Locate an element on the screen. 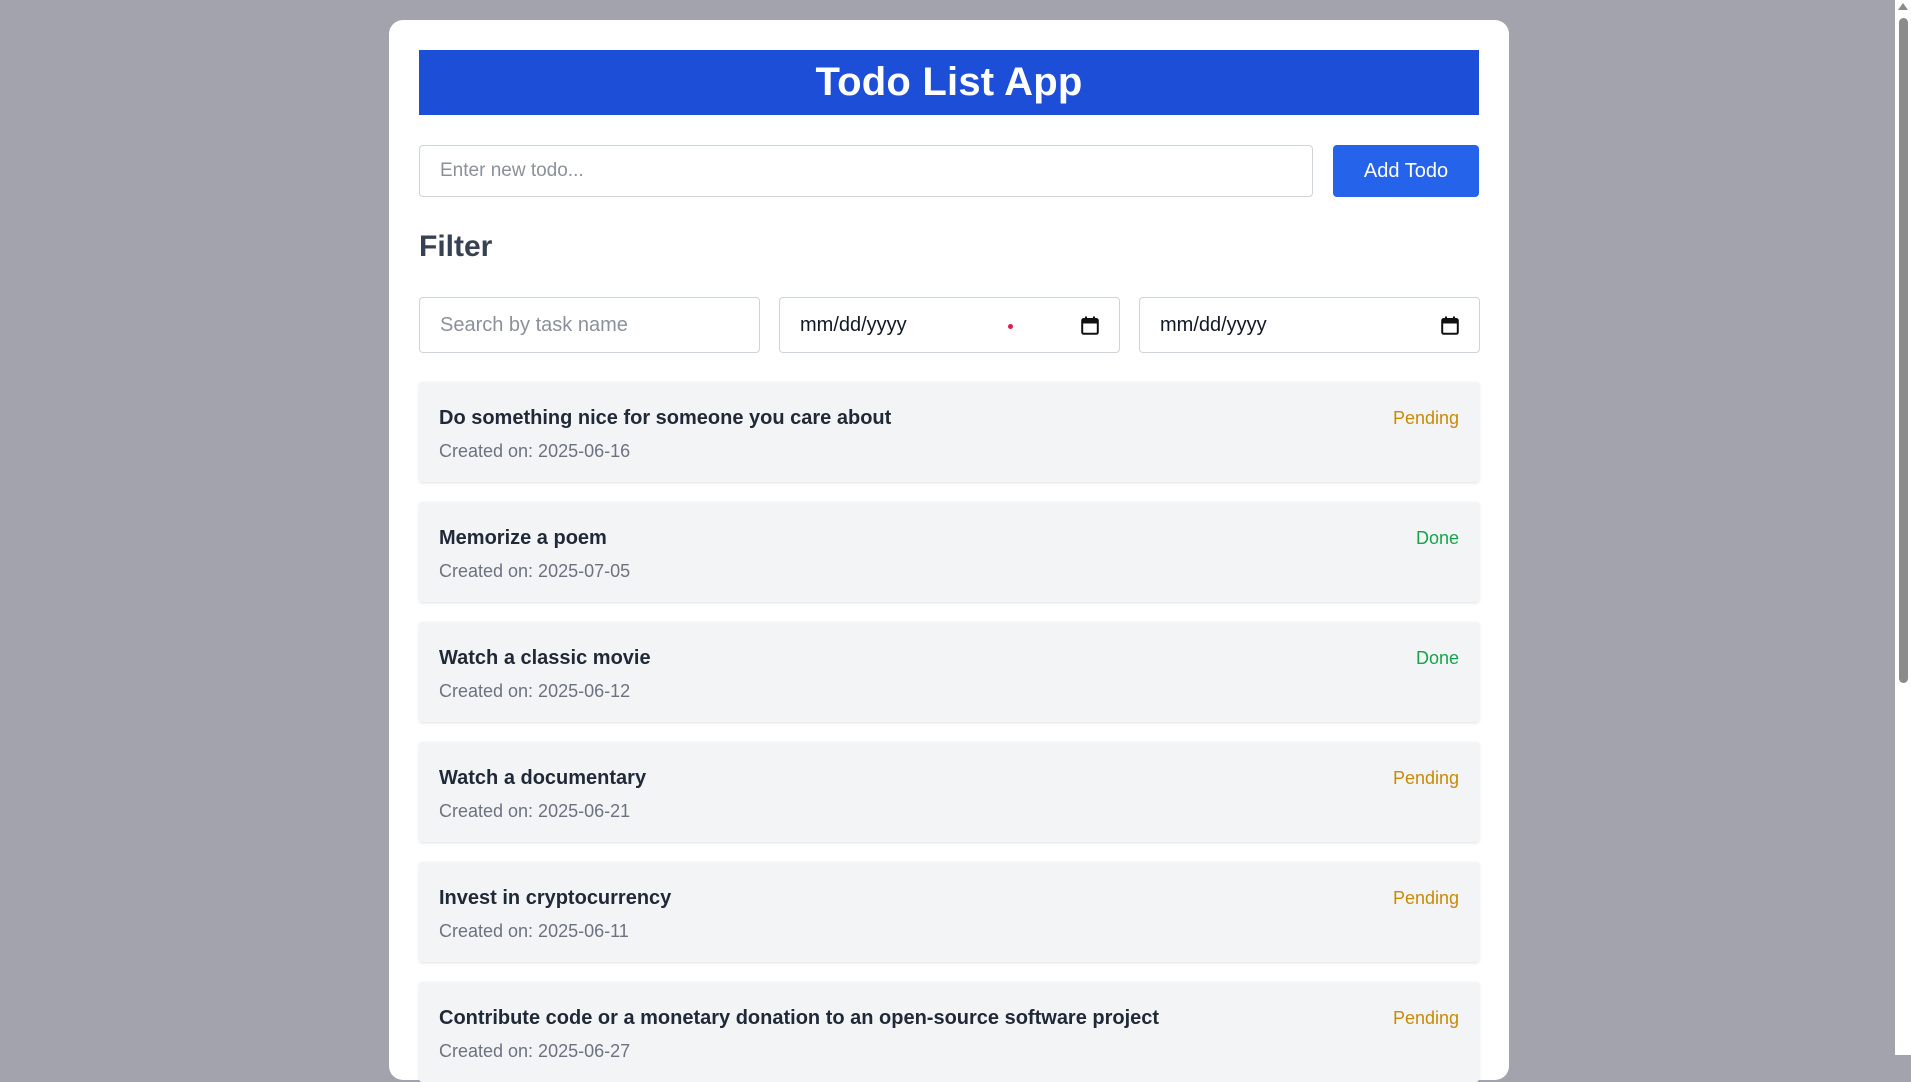 This screenshot has width=1911, height=1082. scrollbar-thumb is located at coordinates (1903, 350).